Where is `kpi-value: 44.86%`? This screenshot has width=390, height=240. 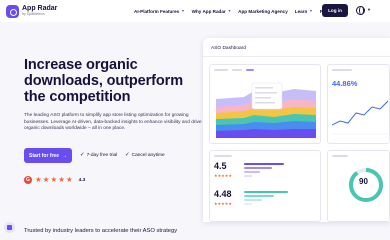 kpi-value: 44.86% is located at coordinates (345, 83).